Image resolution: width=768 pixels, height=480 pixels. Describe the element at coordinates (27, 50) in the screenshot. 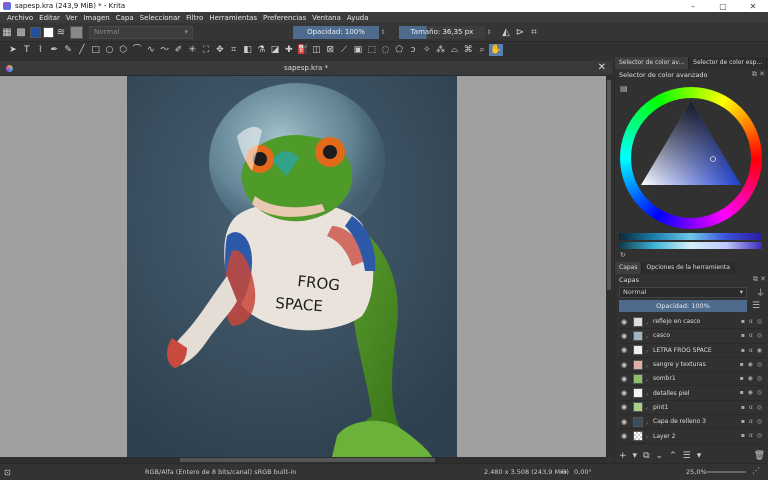

I see `text-tool-icon: T` at that location.